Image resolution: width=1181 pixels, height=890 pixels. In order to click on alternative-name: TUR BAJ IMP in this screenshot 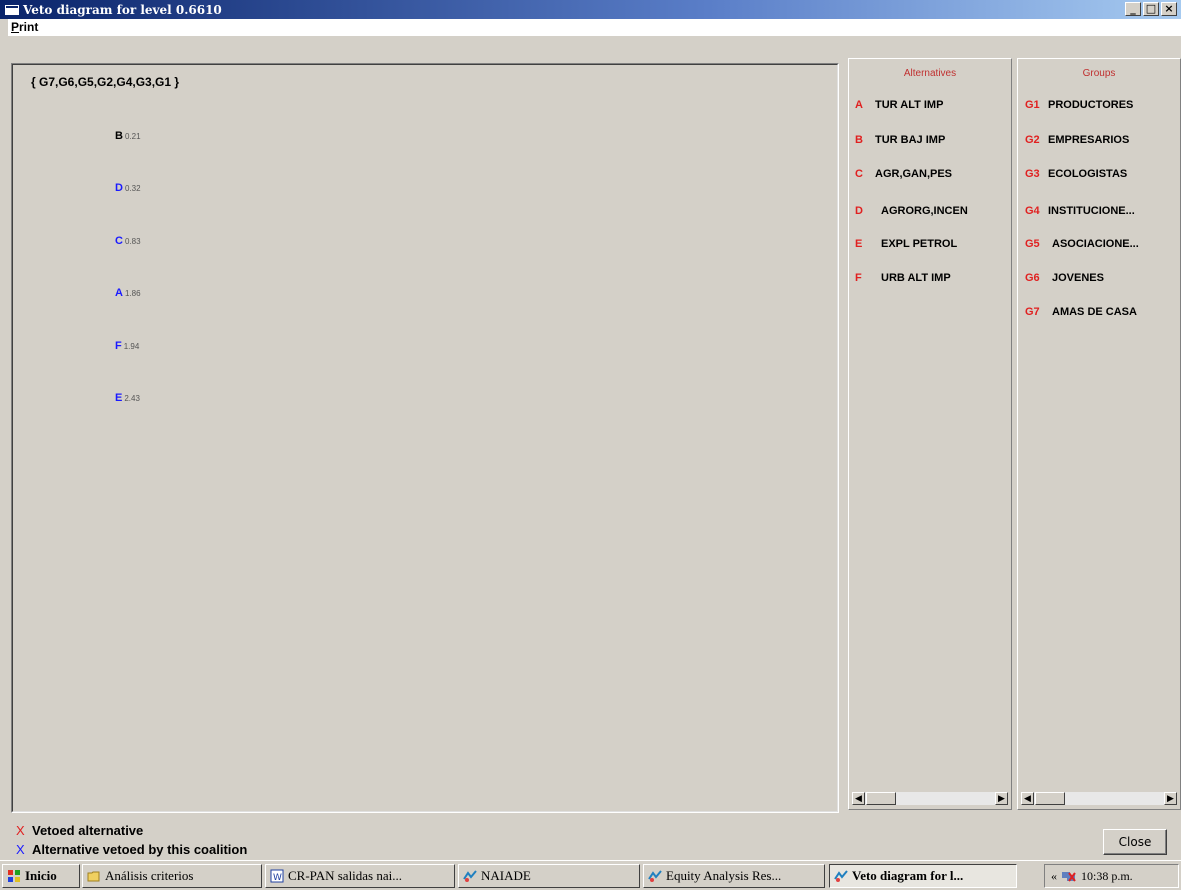, I will do `click(910, 140)`.